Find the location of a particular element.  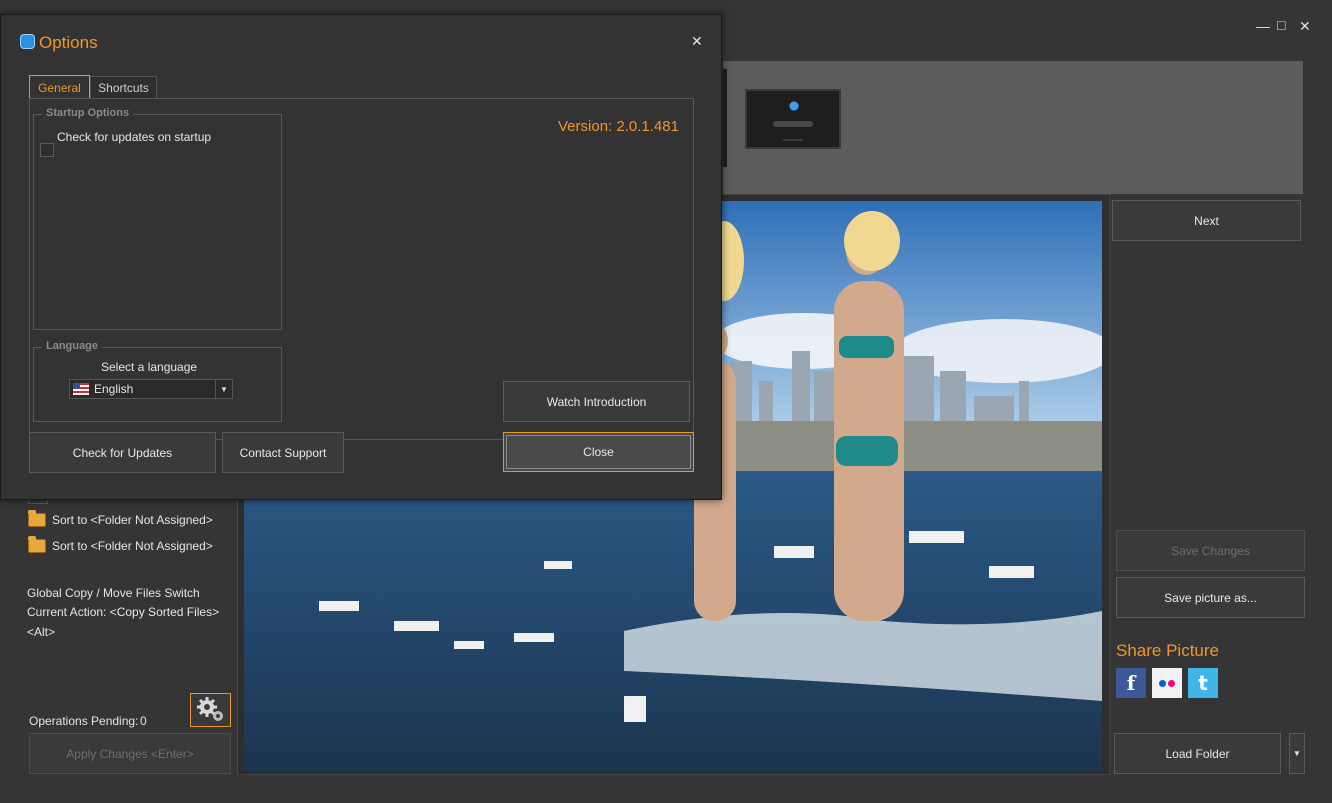

switch-shortcut: <Alt> is located at coordinates (41, 632).